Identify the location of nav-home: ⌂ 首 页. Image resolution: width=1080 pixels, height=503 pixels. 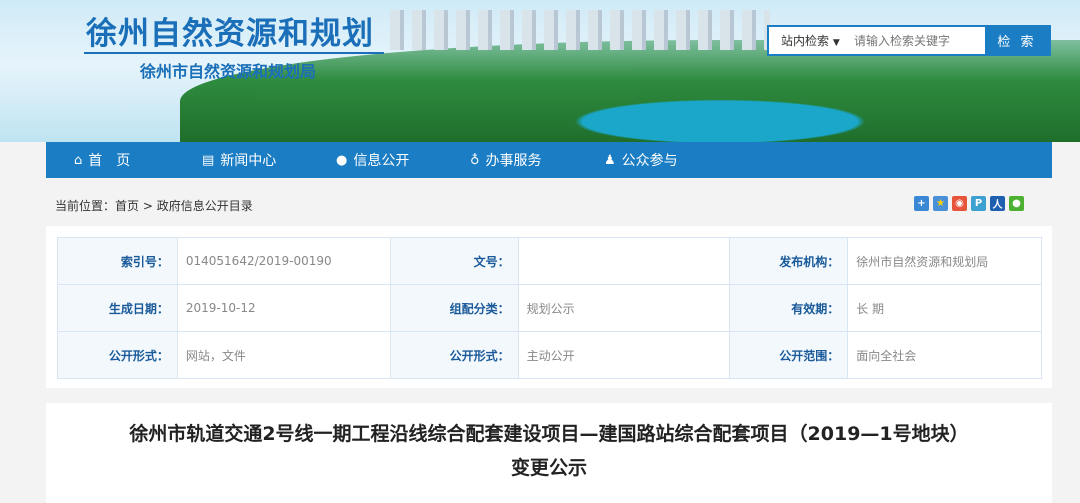
(102, 160).